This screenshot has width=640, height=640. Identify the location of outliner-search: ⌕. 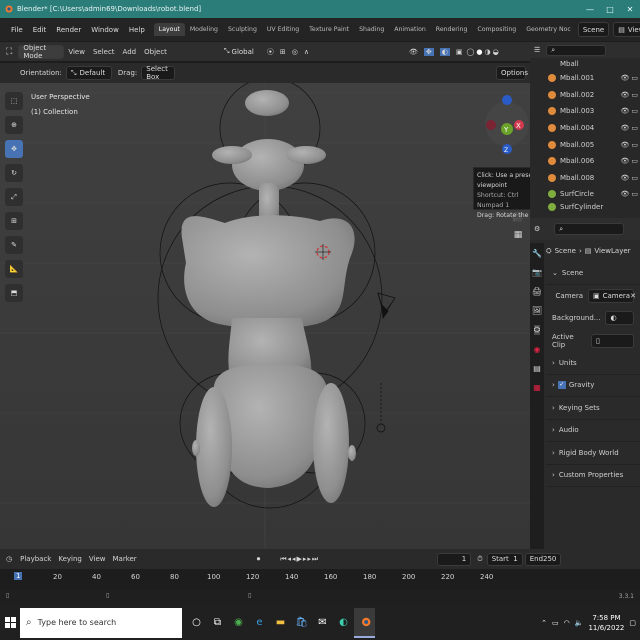
(576, 50).